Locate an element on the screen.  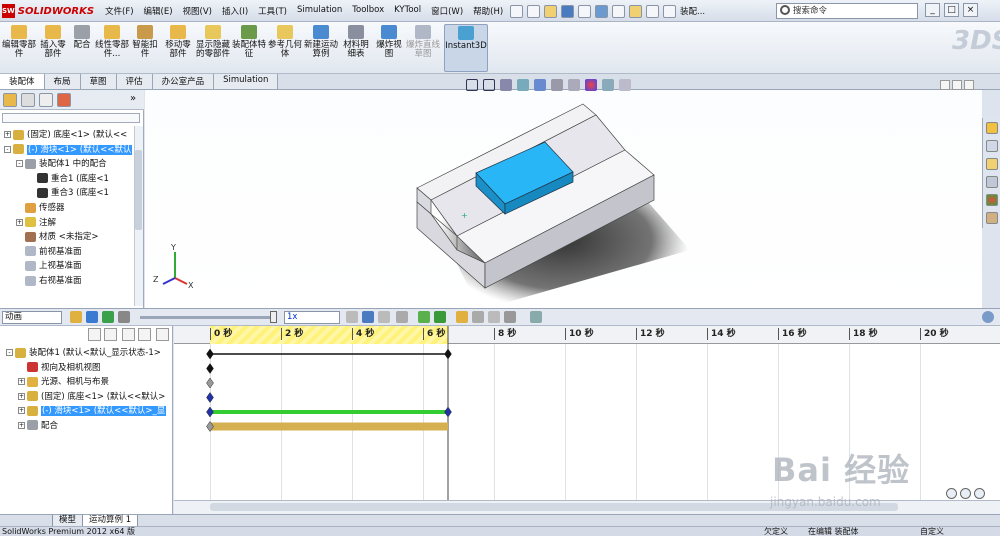
tab-simulation: Simulation is located at coordinates (246, 81).